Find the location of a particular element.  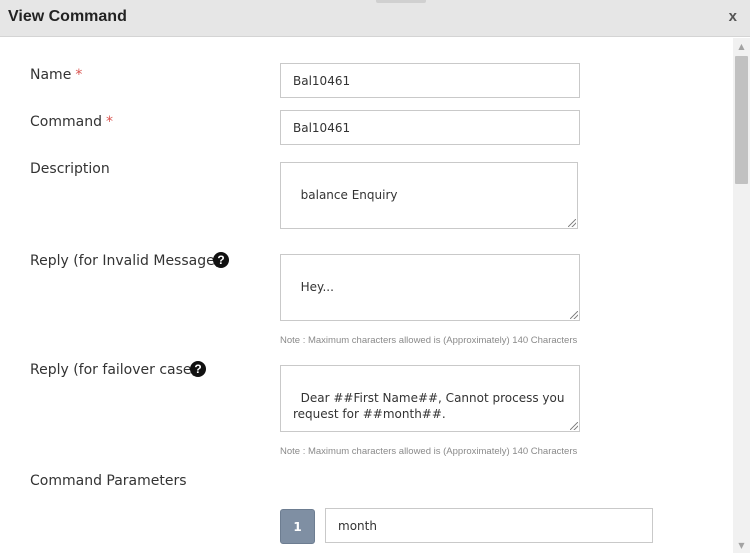

dialog-title: View Command is located at coordinates (67, 16).